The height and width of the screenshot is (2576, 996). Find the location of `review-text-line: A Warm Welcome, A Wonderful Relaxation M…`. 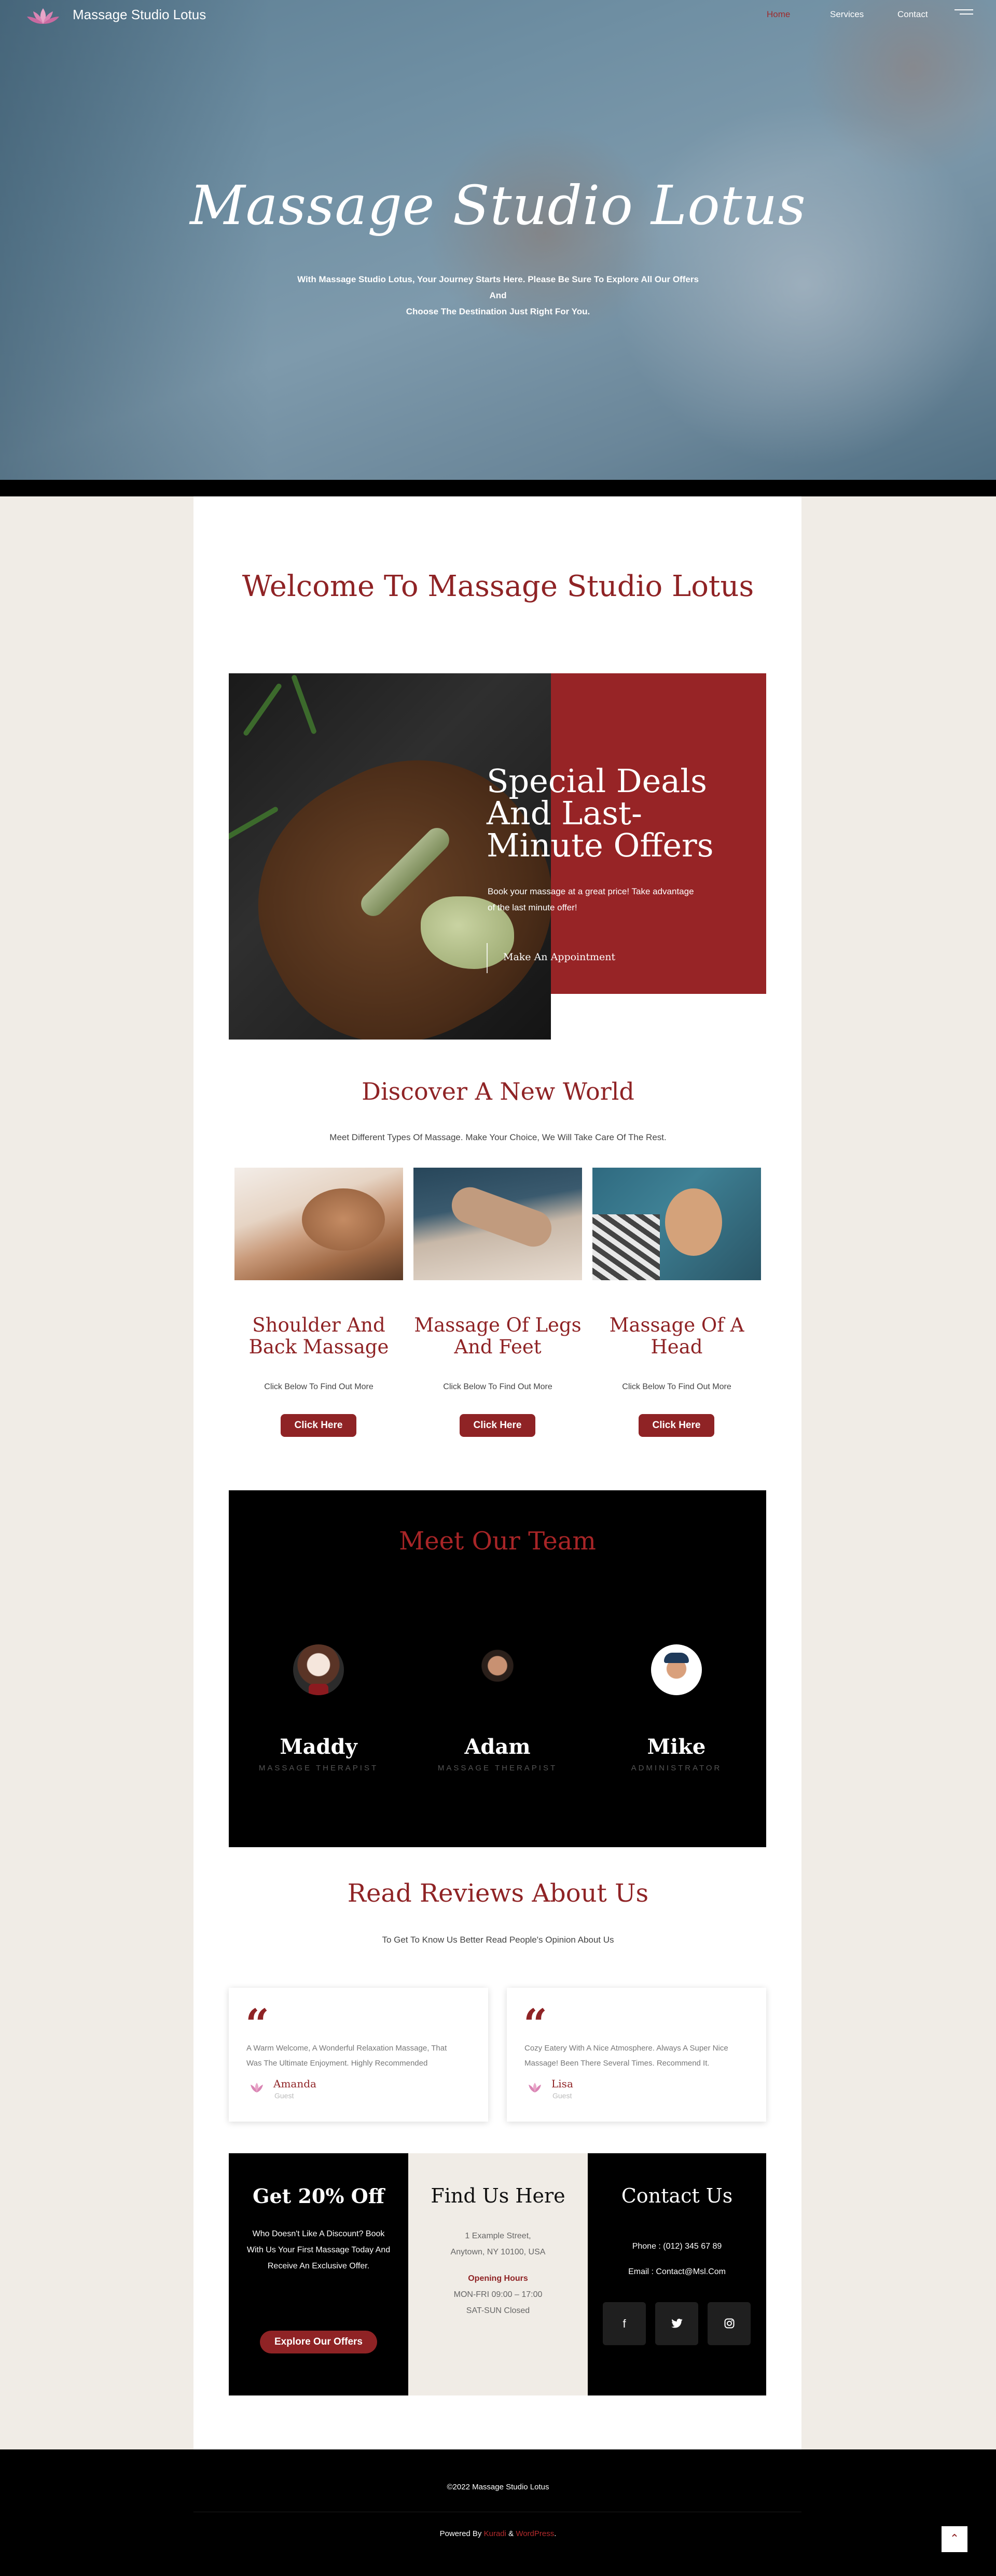

review-text-line: A Warm Welcome, A Wonderful Relaxation M… is located at coordinates (346, 2048).